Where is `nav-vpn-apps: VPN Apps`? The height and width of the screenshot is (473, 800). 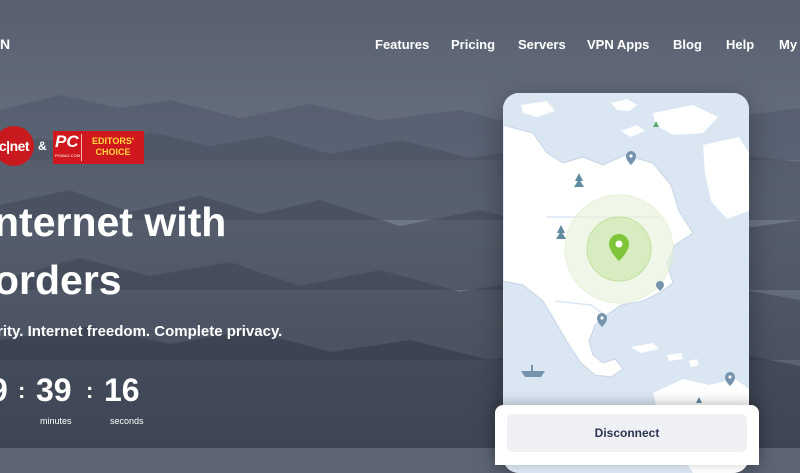
nav-vpn-apps: VPN Apps is located at coordinates (618, 44).